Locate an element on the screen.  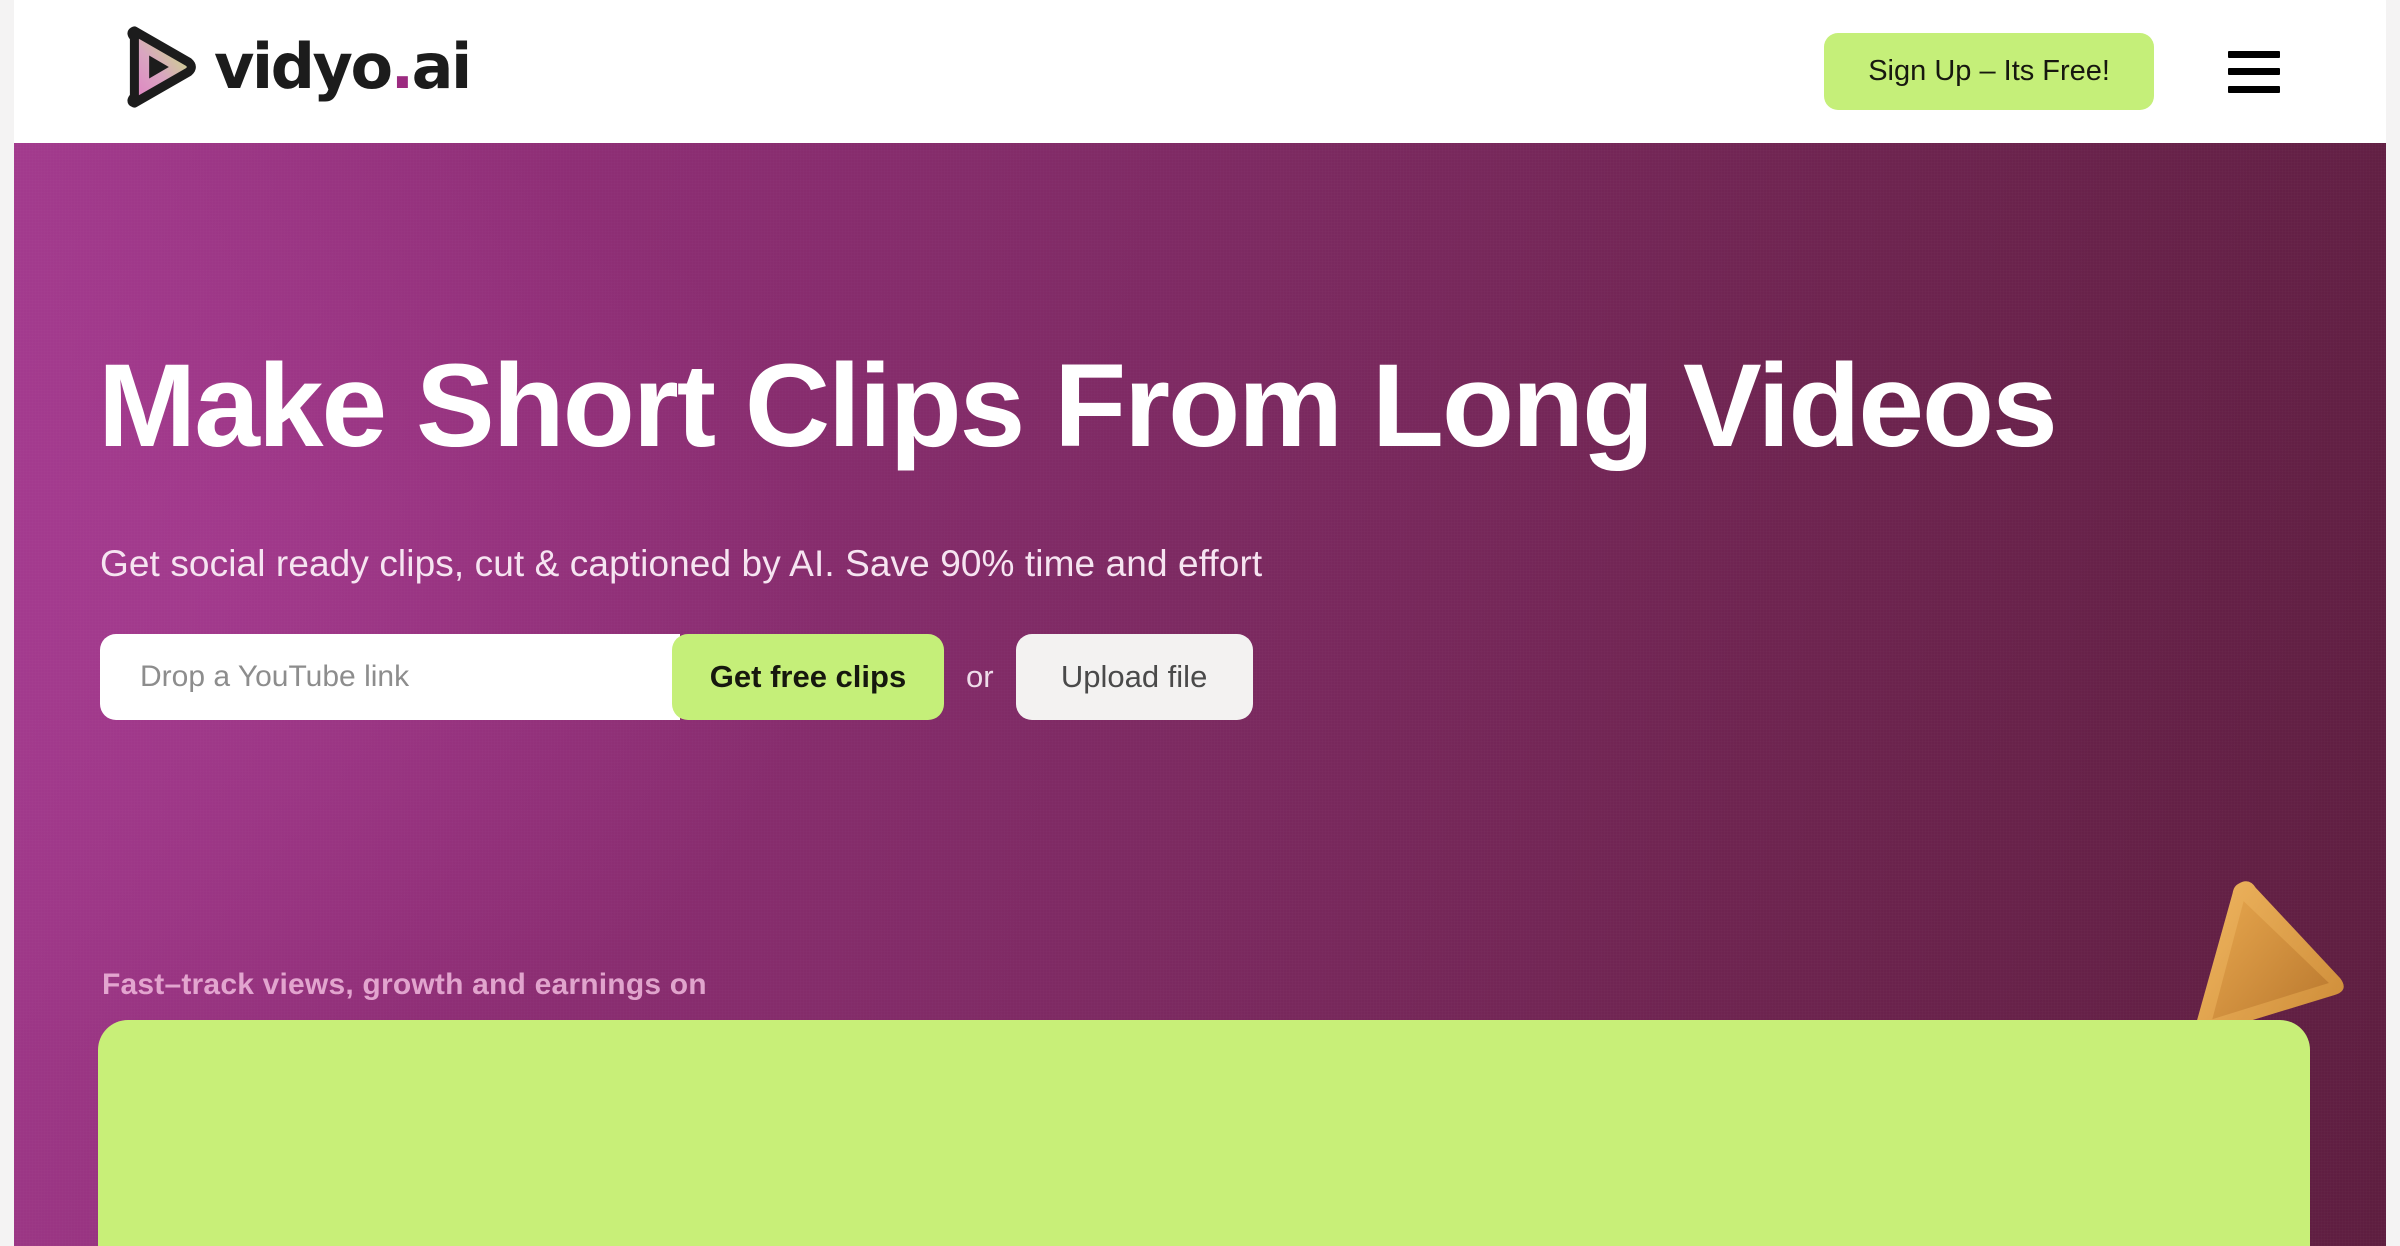
brand-logo: vidyo.ai is located at coordinates (295, 67).